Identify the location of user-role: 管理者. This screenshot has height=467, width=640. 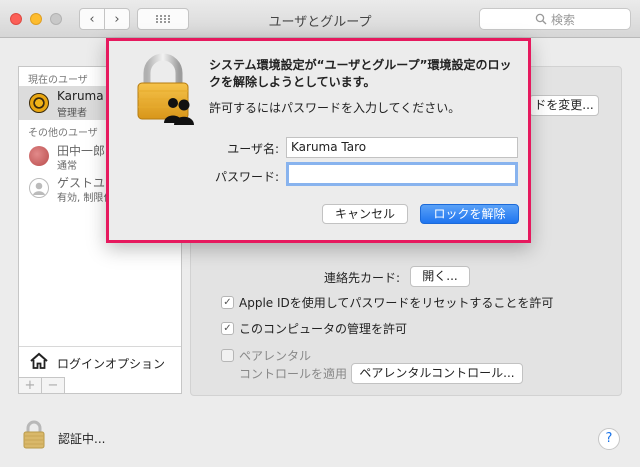
(72, 113).